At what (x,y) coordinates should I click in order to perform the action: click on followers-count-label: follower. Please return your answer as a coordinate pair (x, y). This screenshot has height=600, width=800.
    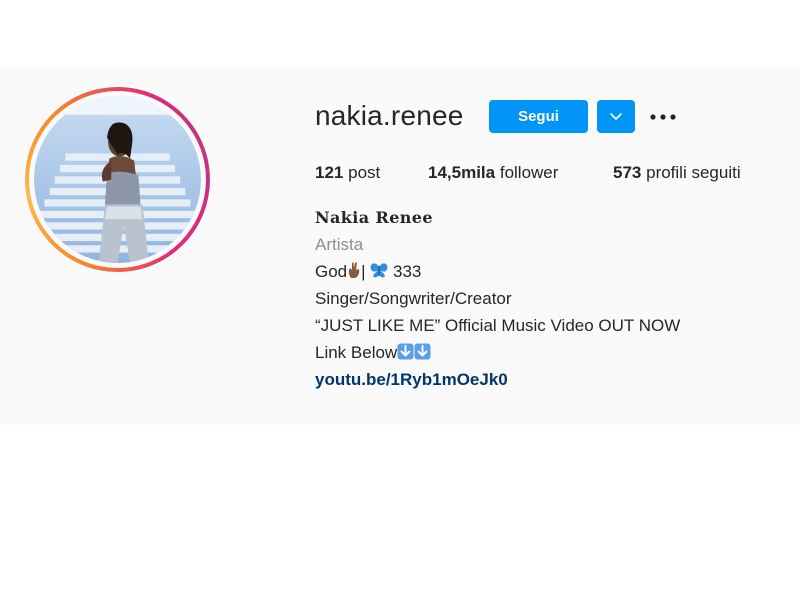
    Looking at the image, I should click on (529, 172).